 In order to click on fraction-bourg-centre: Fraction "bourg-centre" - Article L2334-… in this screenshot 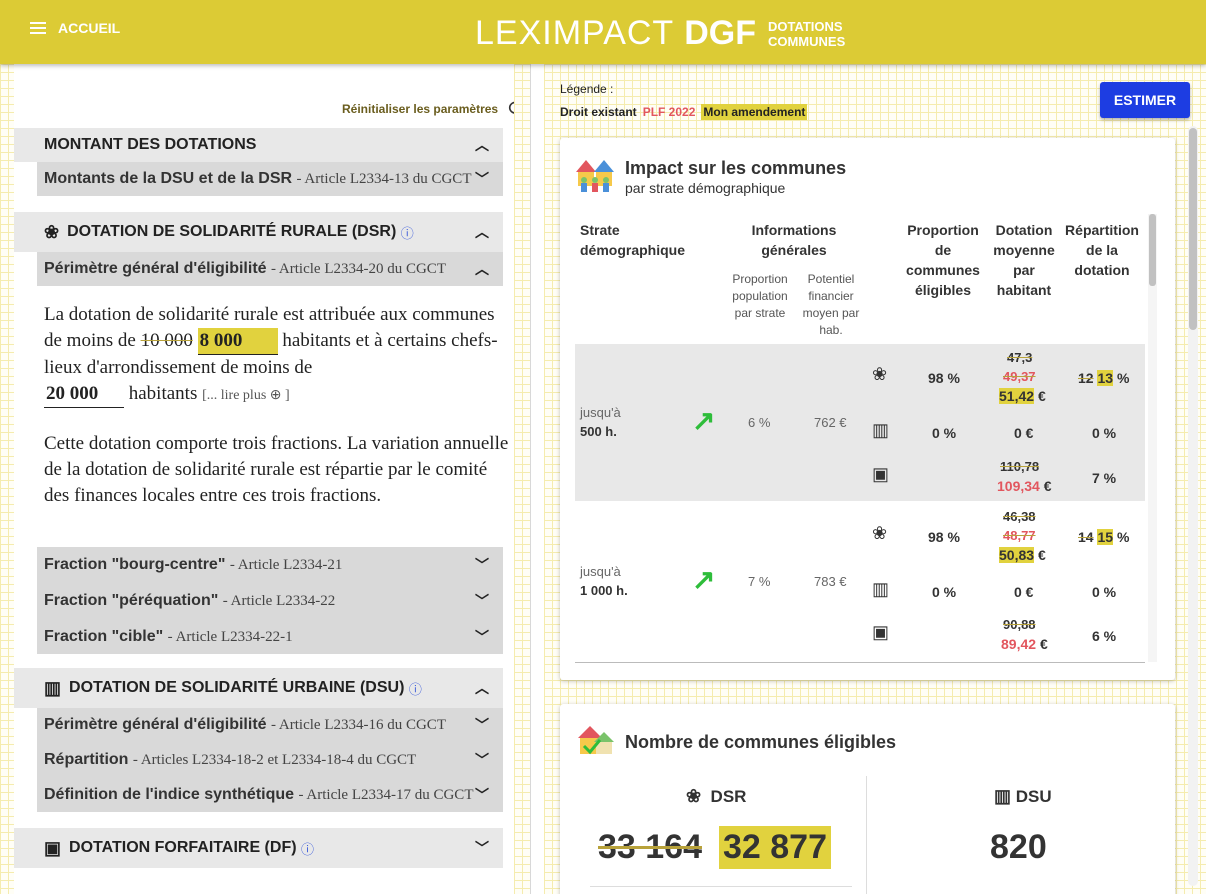, I will do `click(270, 565)`.